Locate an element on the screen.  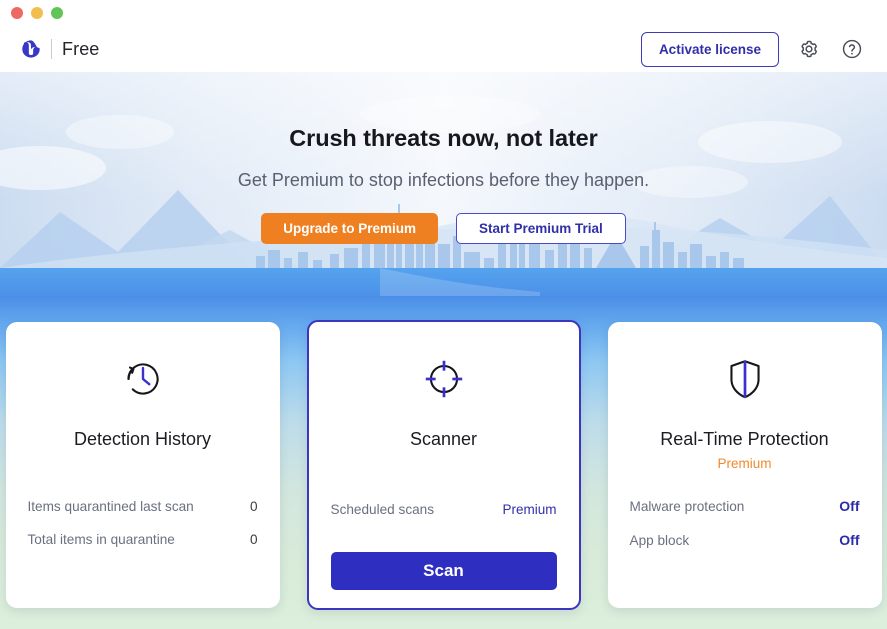
row-value: Premium is located at coordinates (529, 509).